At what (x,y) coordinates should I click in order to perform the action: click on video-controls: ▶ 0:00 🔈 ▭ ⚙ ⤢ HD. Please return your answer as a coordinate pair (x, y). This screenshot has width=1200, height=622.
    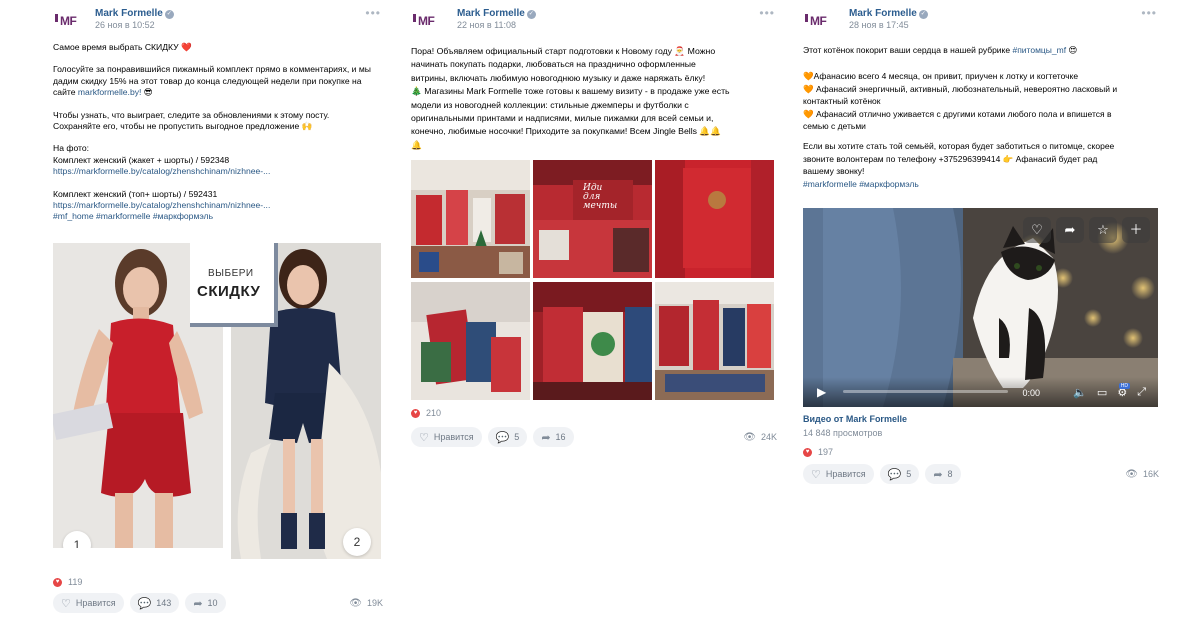
    Looking at the image, I should click on (980, 392).